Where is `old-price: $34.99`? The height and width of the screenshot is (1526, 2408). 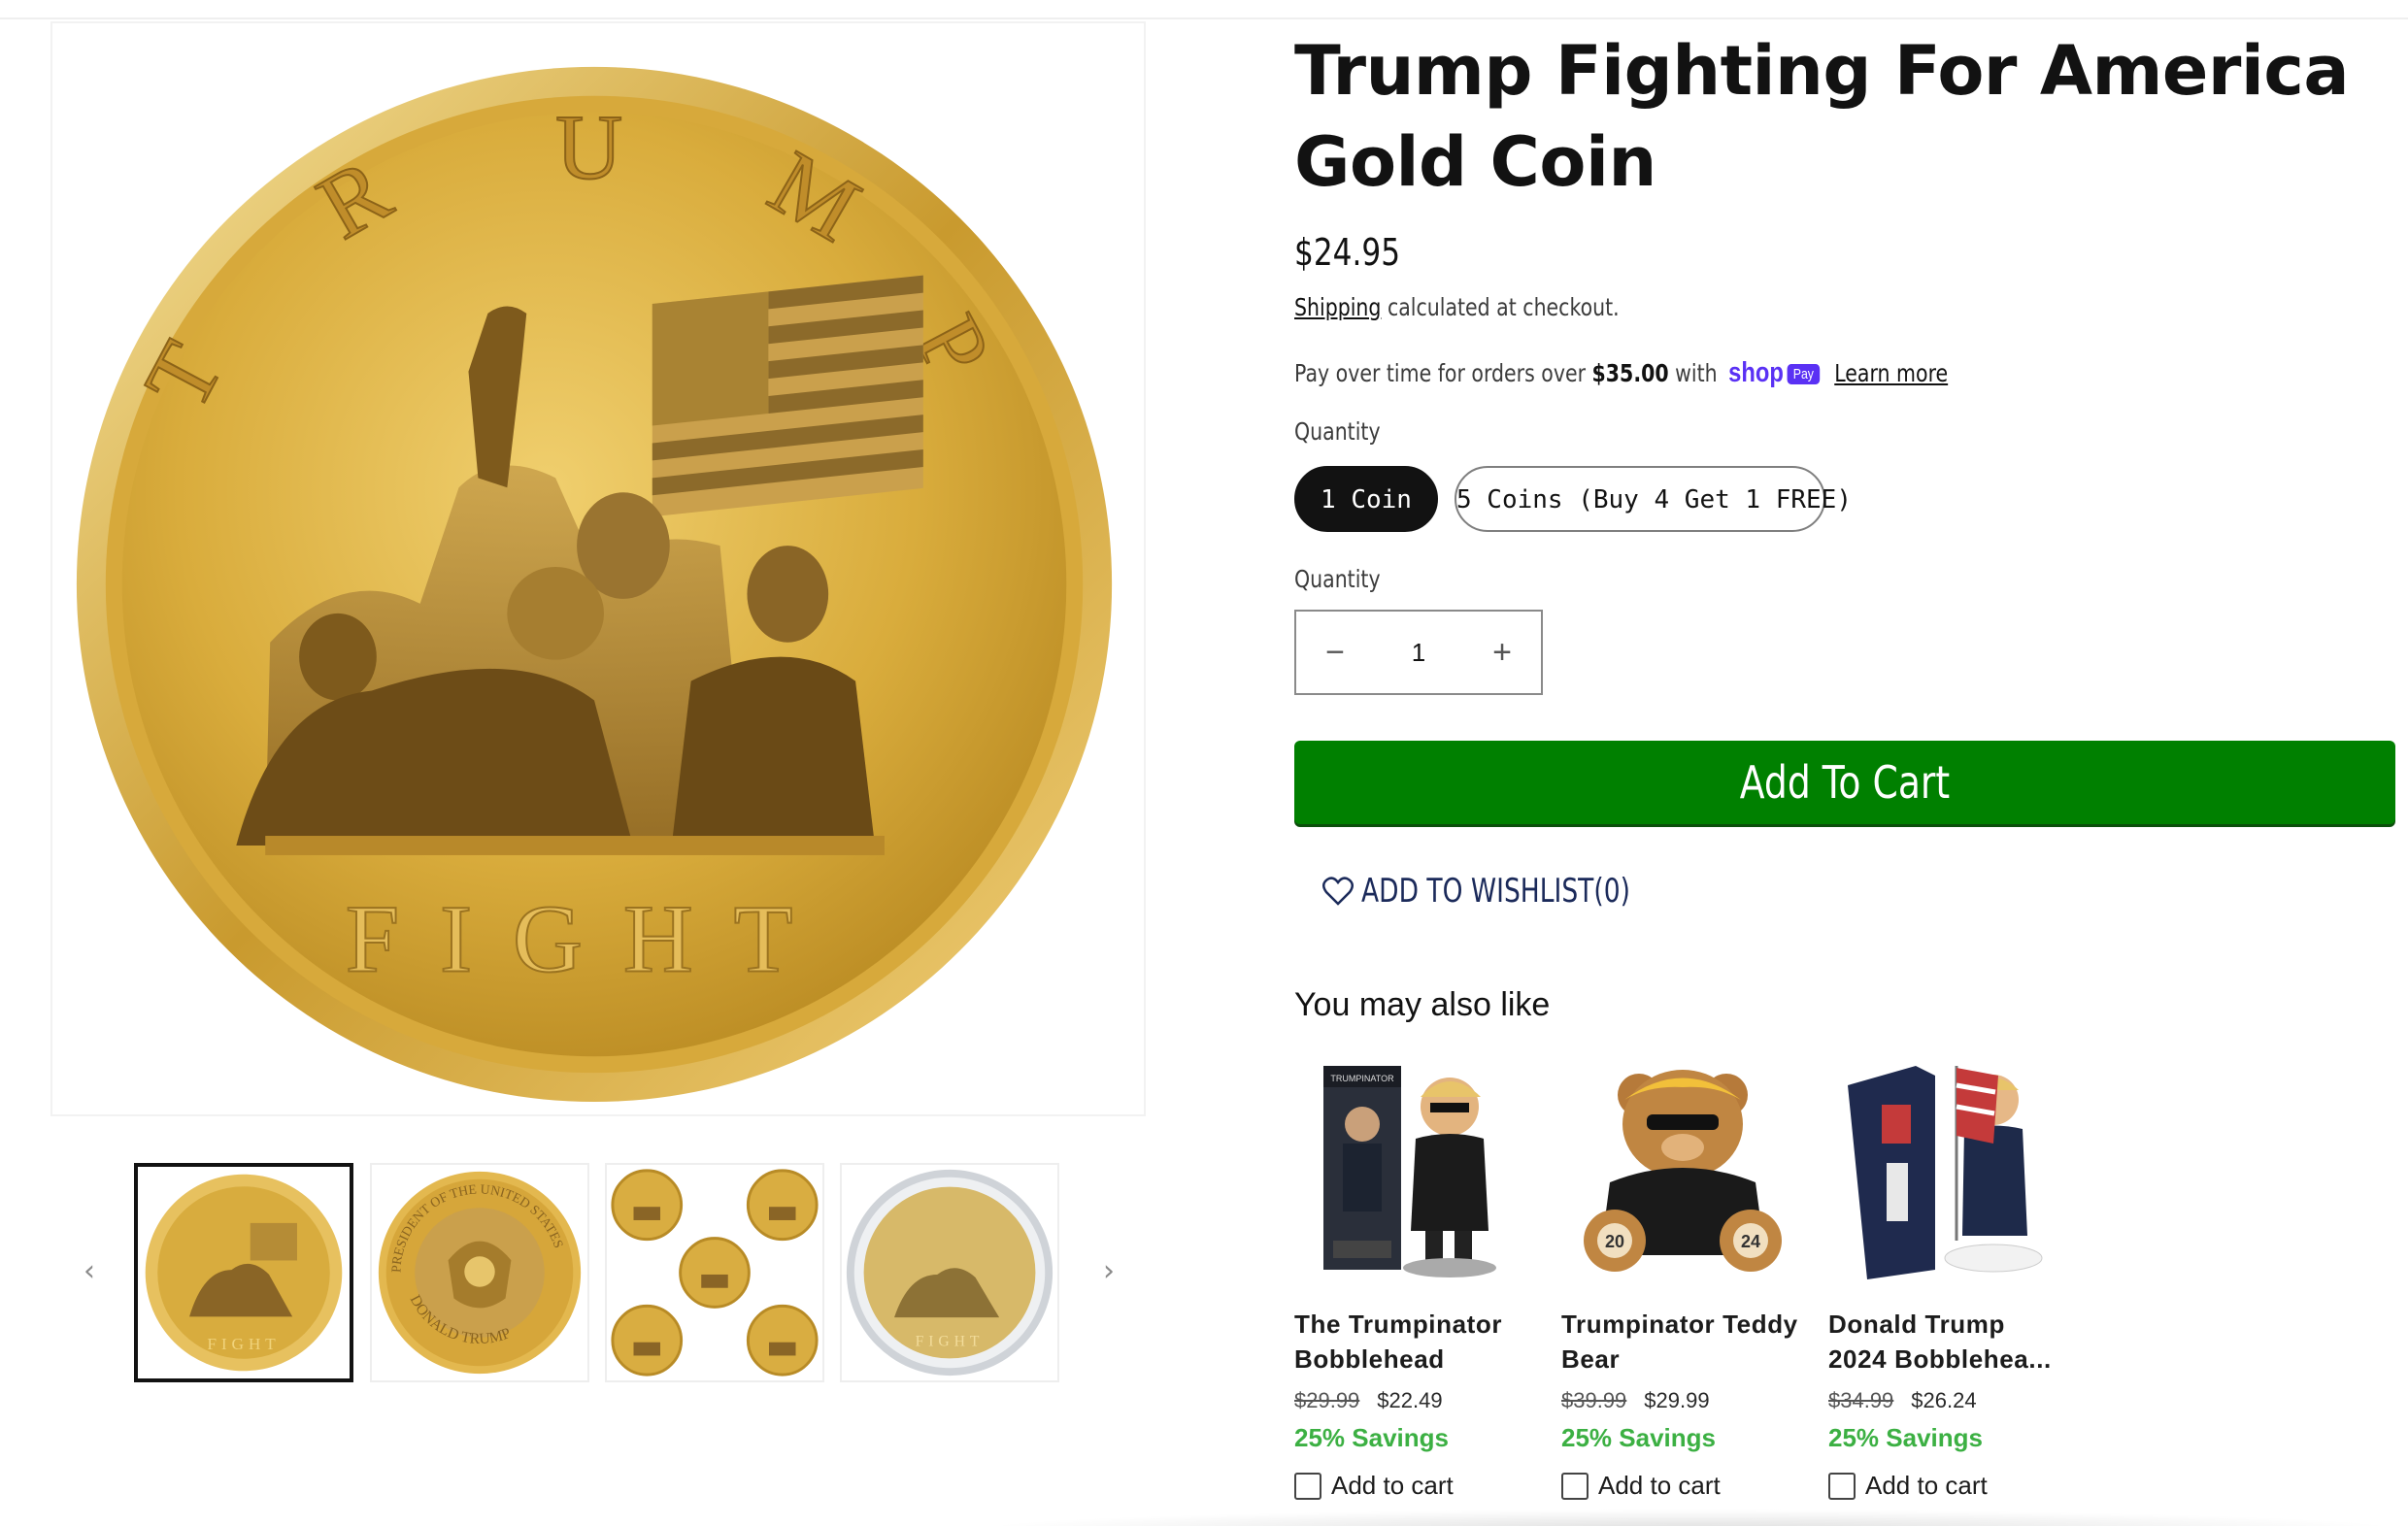
old-price: $34.99 is located at coordinates (1861, 1400).